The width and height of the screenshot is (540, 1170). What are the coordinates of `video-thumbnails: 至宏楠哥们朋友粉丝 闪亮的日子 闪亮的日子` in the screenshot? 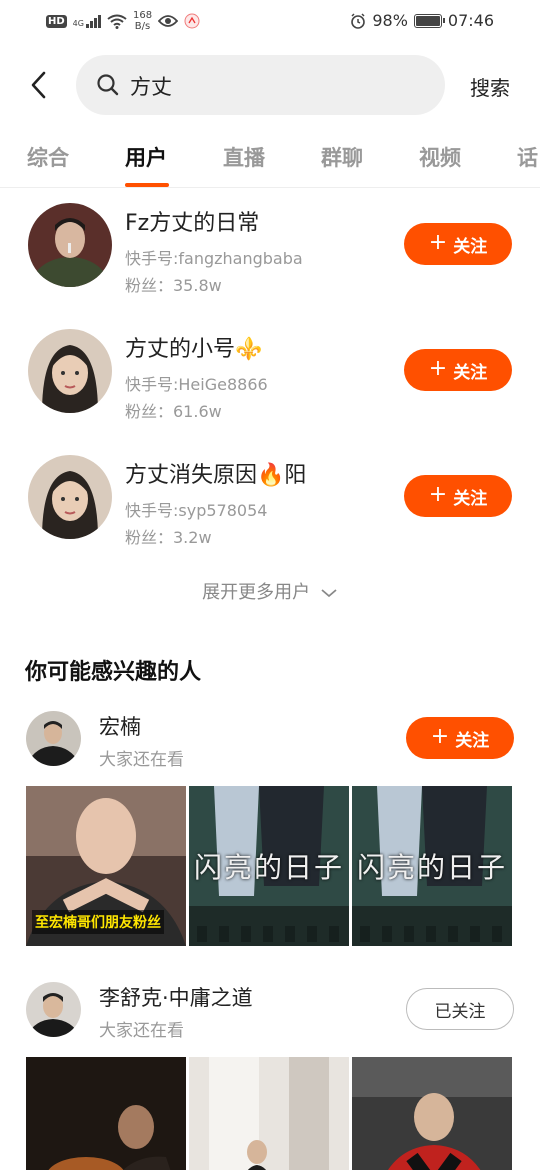 It's located at (270, 866).